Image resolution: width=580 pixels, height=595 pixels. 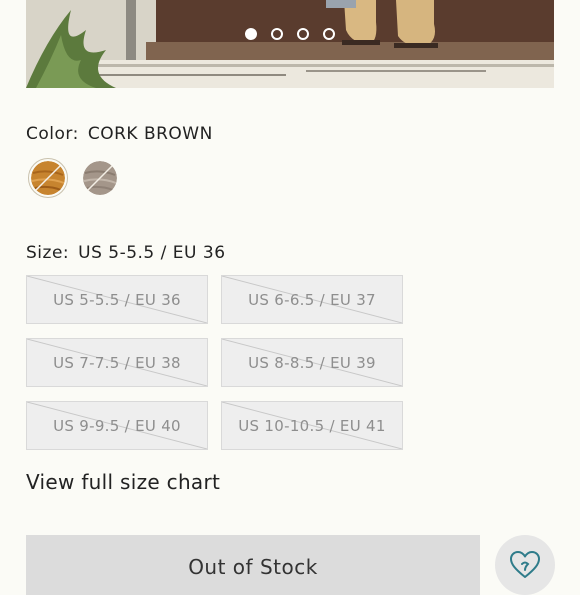 I want to click on product-photo, so click(x=290, y=44).